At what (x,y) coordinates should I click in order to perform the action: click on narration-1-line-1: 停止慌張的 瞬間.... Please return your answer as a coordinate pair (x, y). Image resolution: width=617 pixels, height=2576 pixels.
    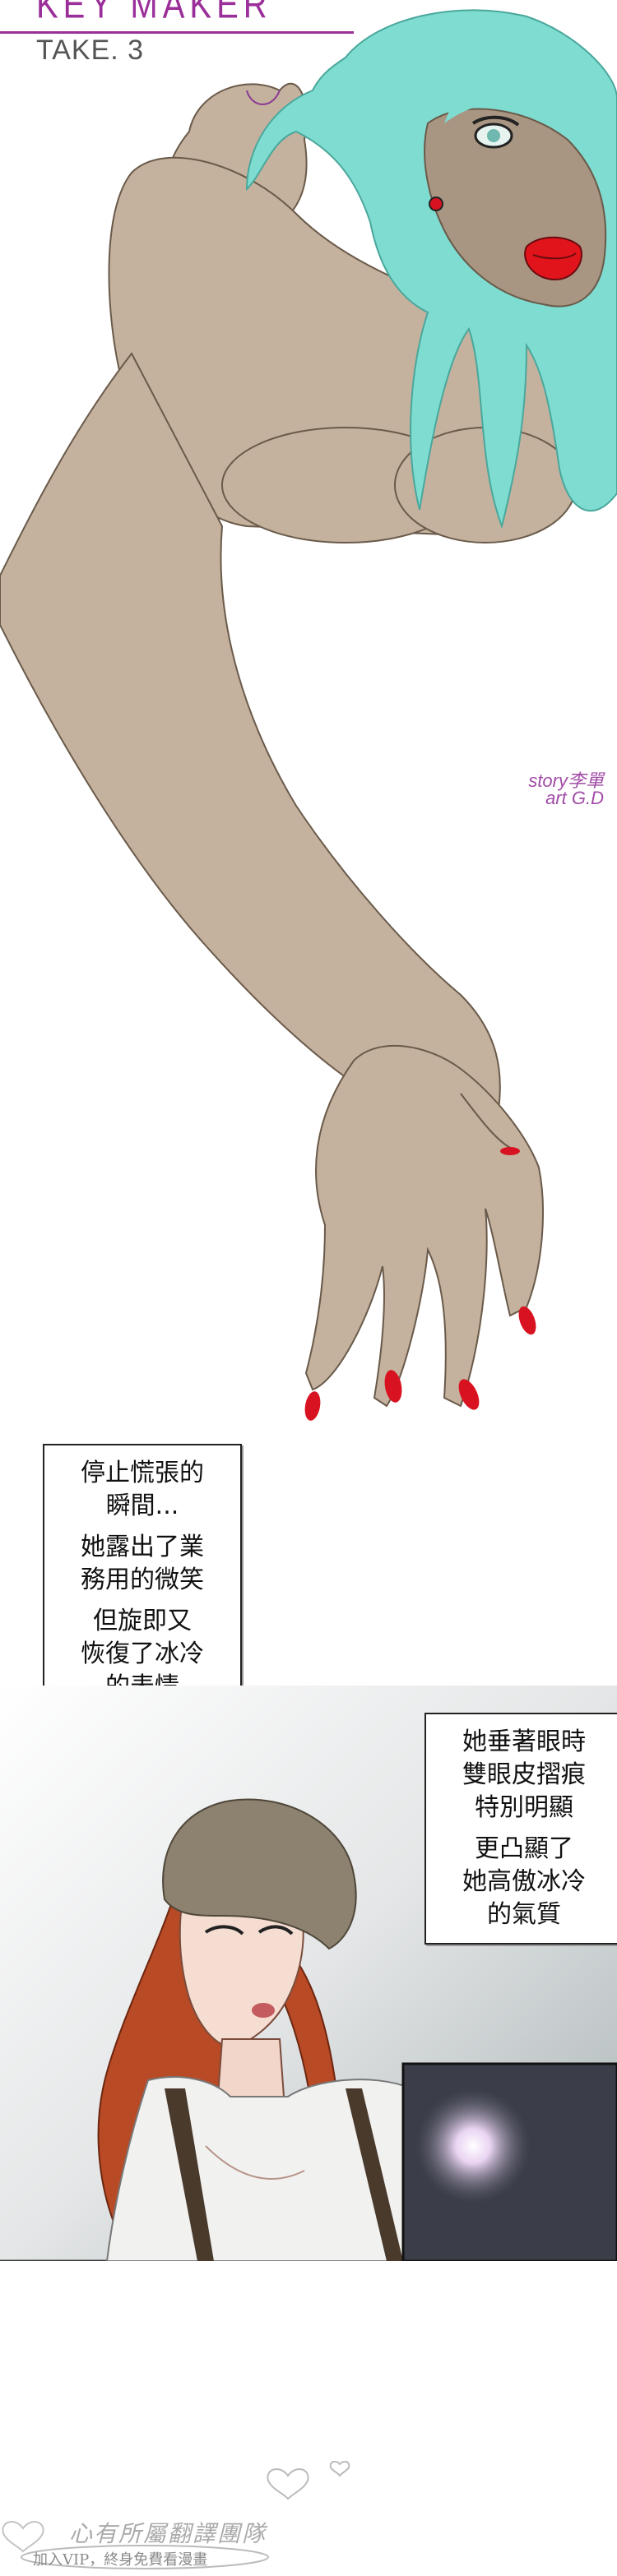
    Looking at the image, I should click on (142, 1489).